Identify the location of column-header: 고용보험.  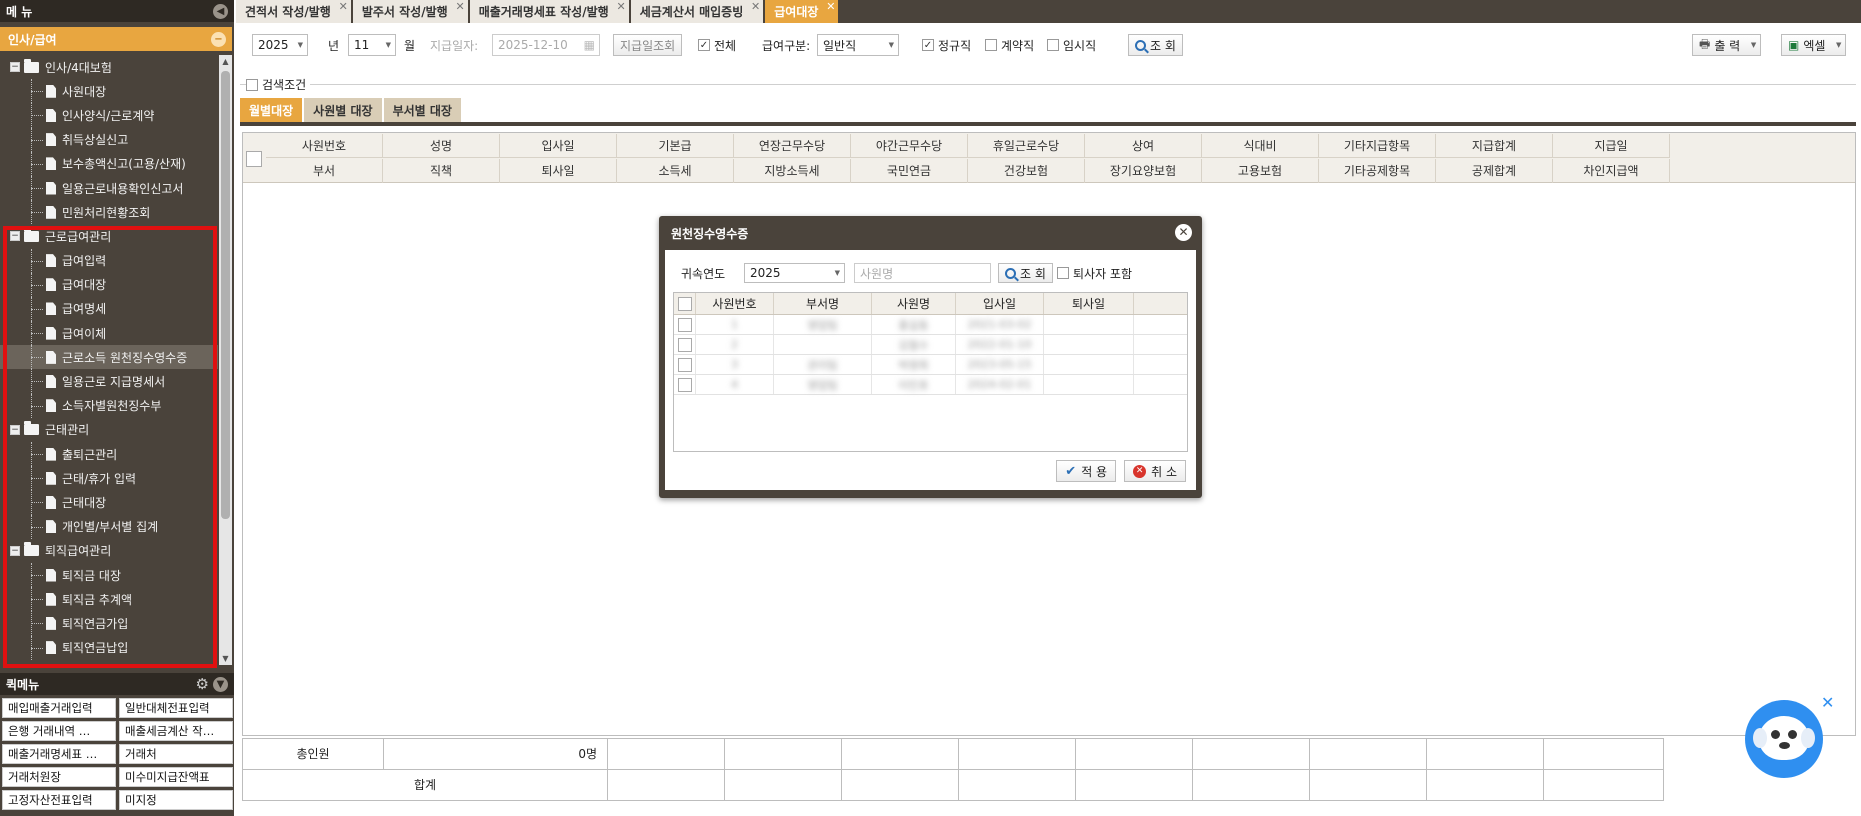
(1260, 171).